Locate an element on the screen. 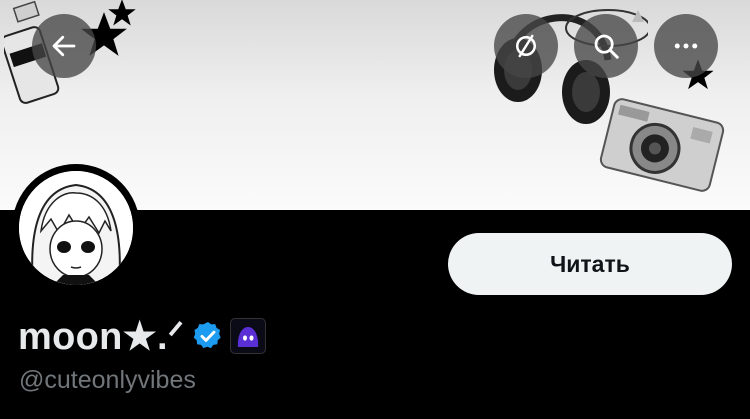 The image size is (750, 419). verified-badge-icon is located at coordinates (208, 336).